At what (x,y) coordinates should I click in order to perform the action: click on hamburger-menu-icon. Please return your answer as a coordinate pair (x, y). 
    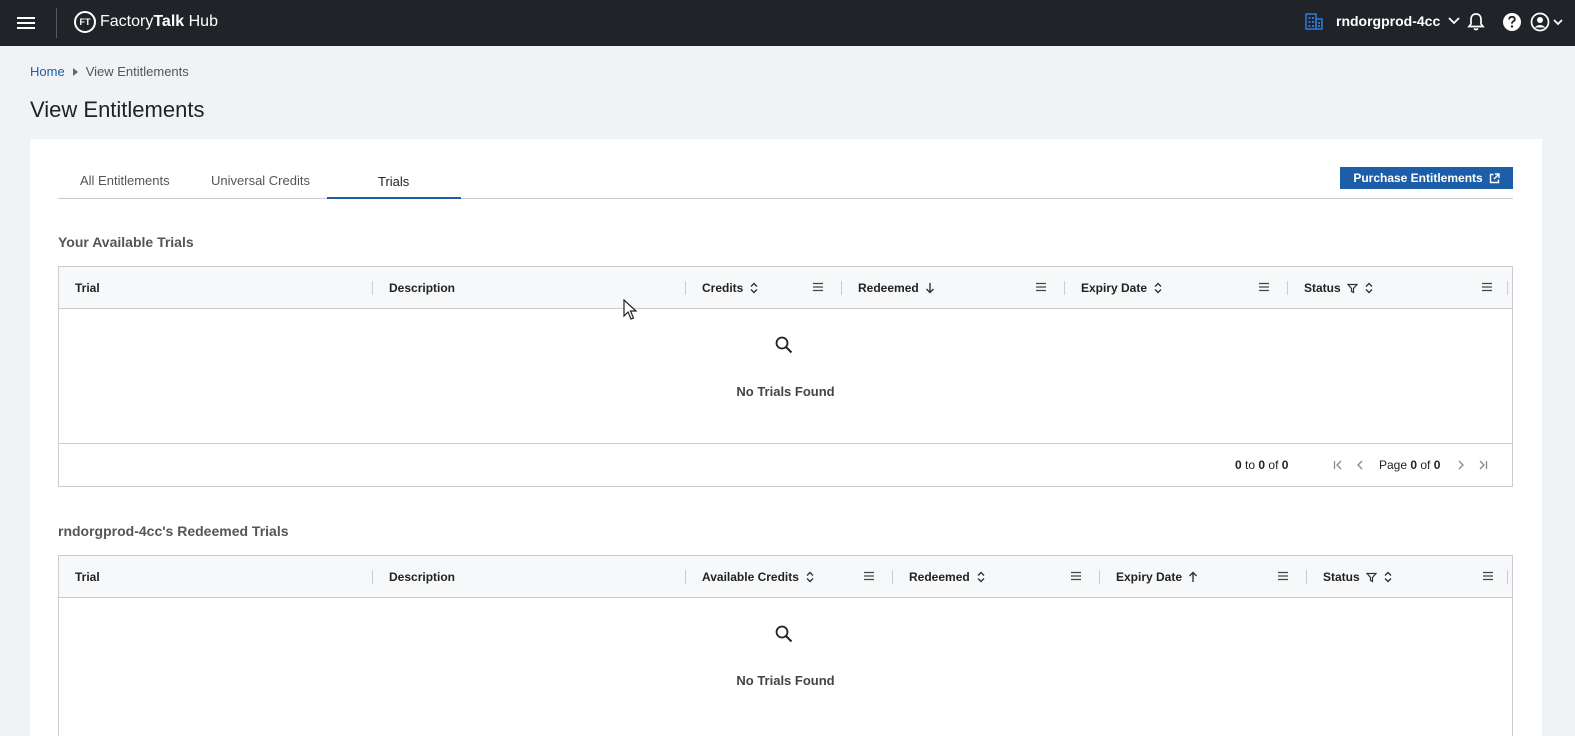
    Looking at the image, I should click on (26, 22).